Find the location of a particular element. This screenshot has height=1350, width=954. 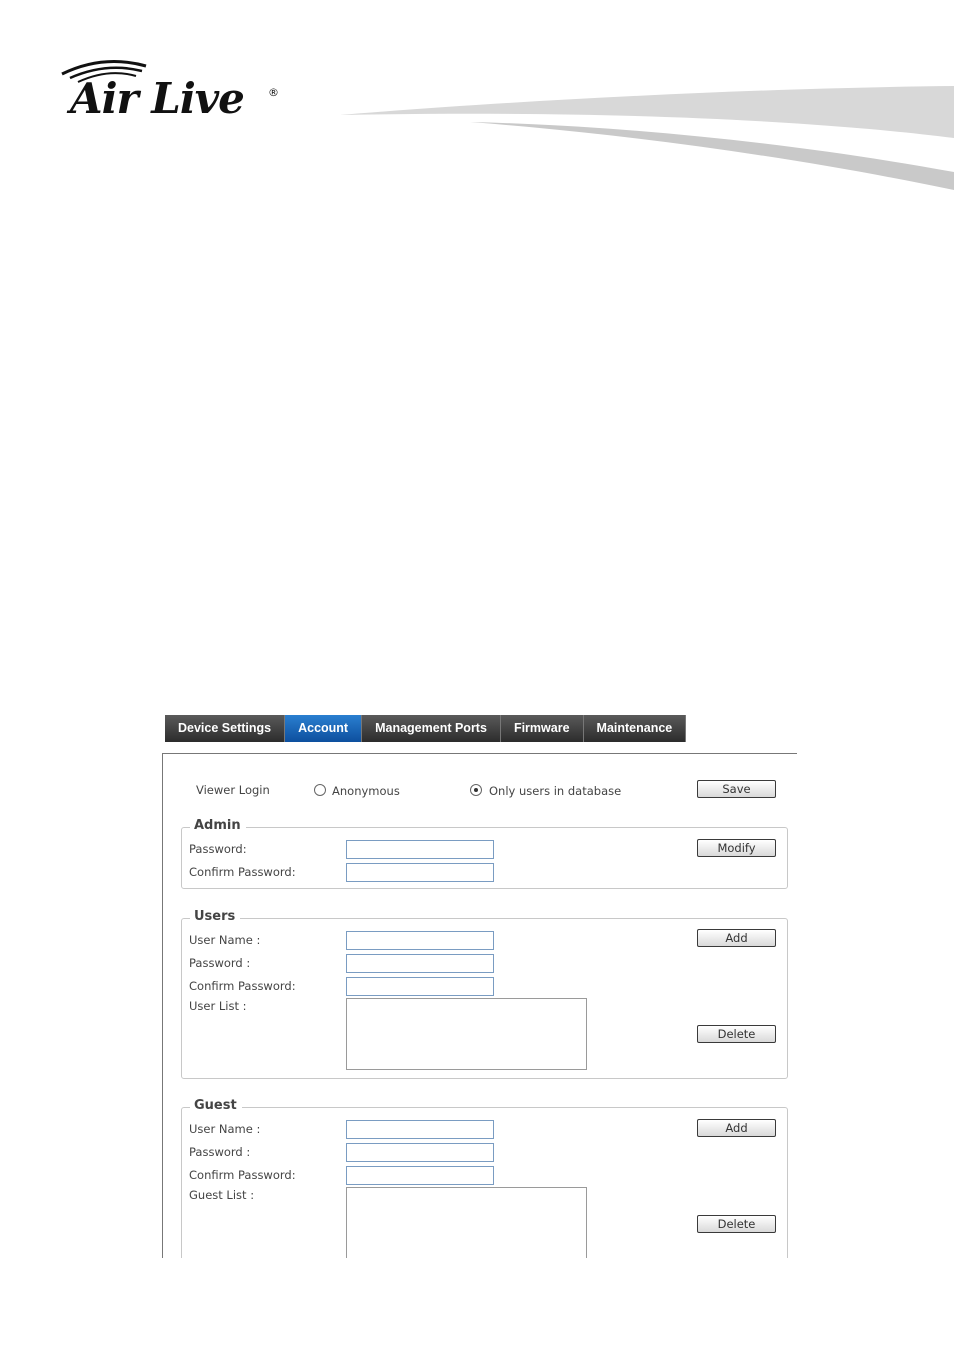

tab-firmware: Firmware is located at coordinates (542, 728).